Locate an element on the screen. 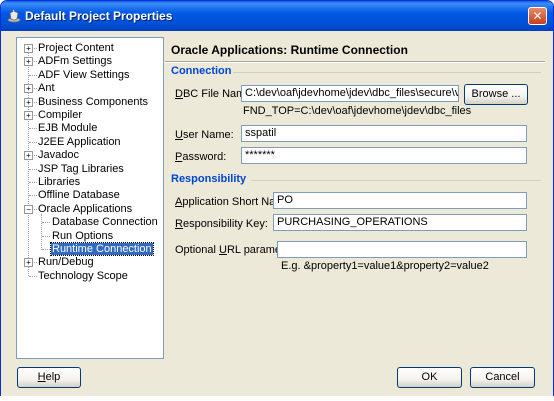 The image size is (554, 401). tree-item-label: EJB Module is located at coordinates (68, 128).